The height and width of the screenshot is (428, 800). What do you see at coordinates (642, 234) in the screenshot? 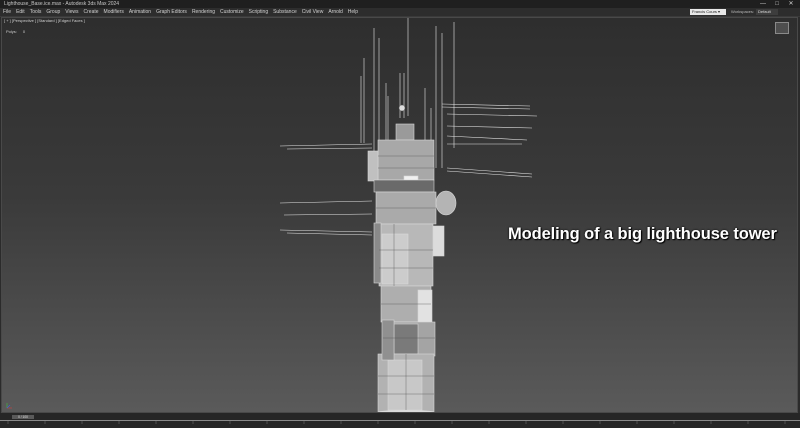
I see `overlay-caption: Modeling of a big lighthouse tower` at bounding box center [642, 234].